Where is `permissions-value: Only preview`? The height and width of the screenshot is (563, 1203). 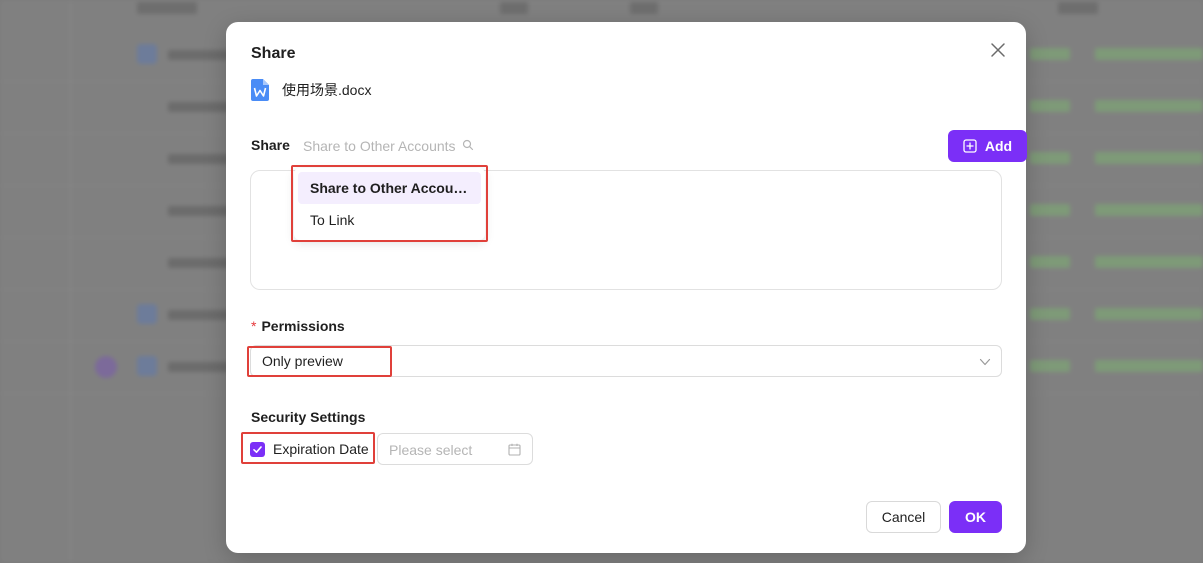
permissions-value: Only preview is located at coordinates (302, 361).